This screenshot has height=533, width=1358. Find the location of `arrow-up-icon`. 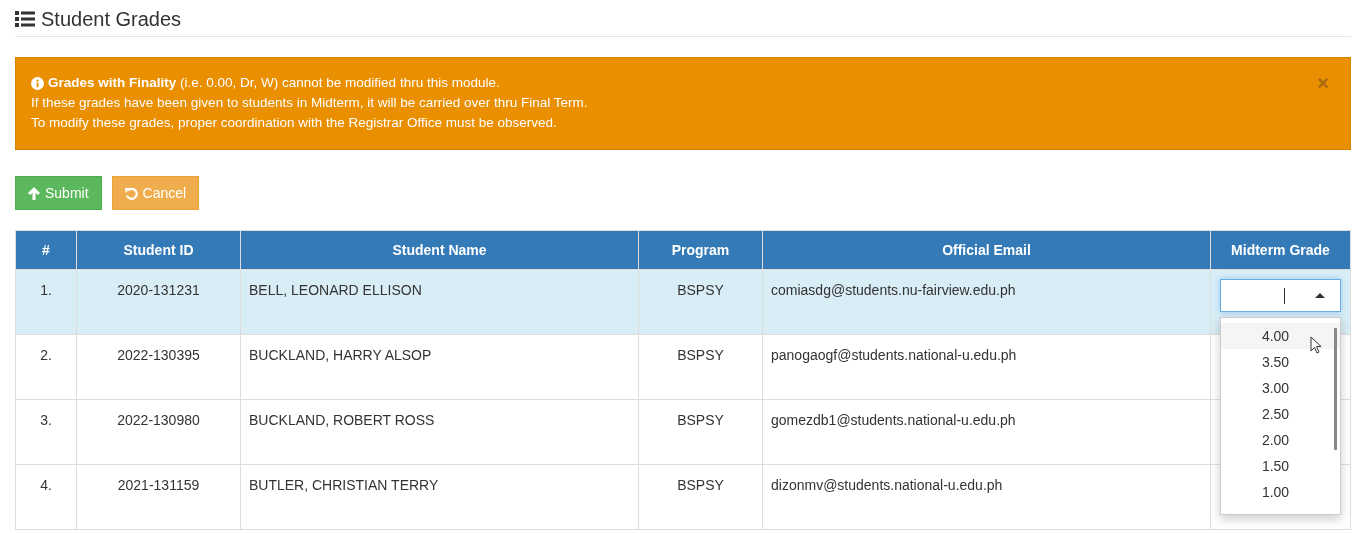

arrow-up-icon is located at coordinates (34, 193).